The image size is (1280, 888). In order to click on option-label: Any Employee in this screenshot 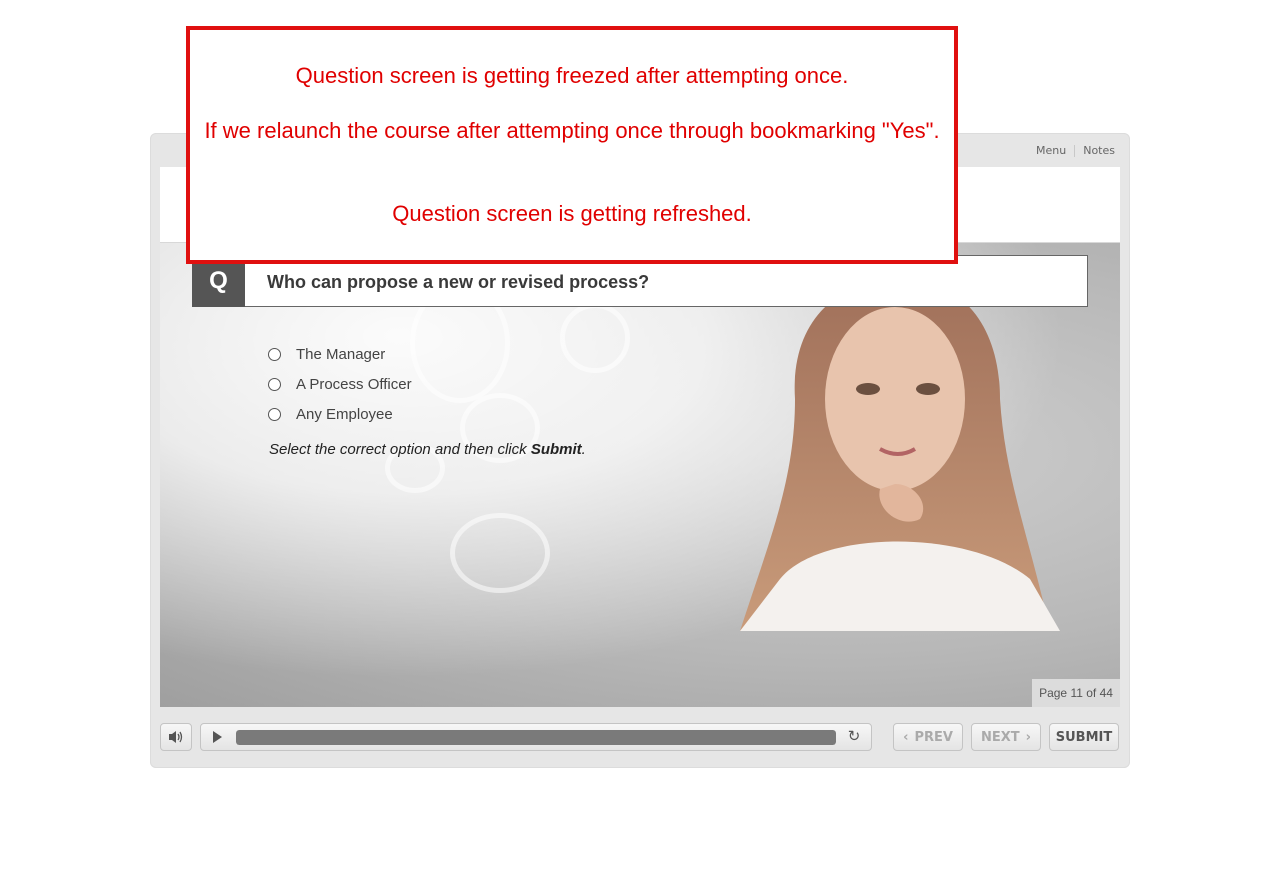, I will do `click(344, 414)`.